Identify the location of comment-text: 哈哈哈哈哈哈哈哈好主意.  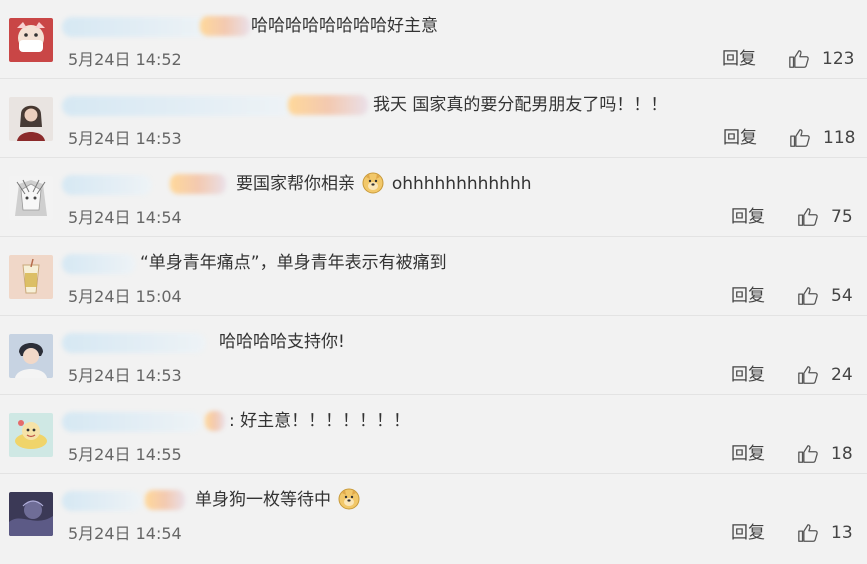
(344, 26).